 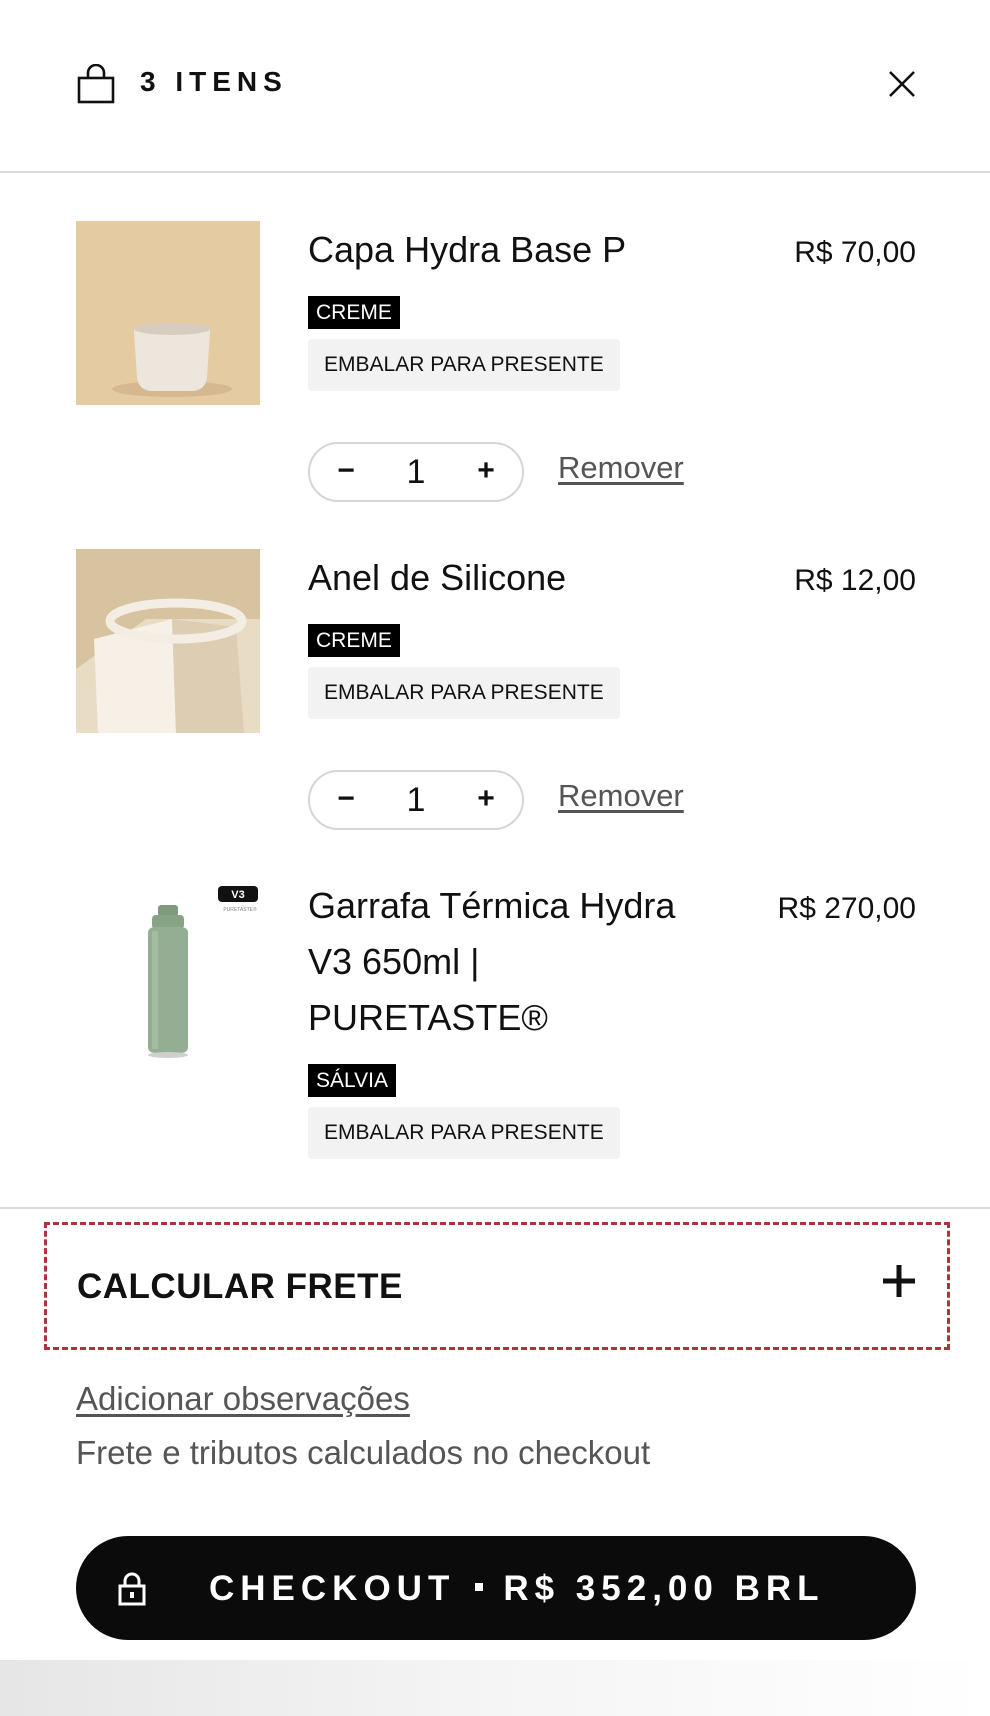 What do you see at coordinates (237, 895) in the screenshot?
I see `product-badge-v3: V3` at bounding box center [237, 895].